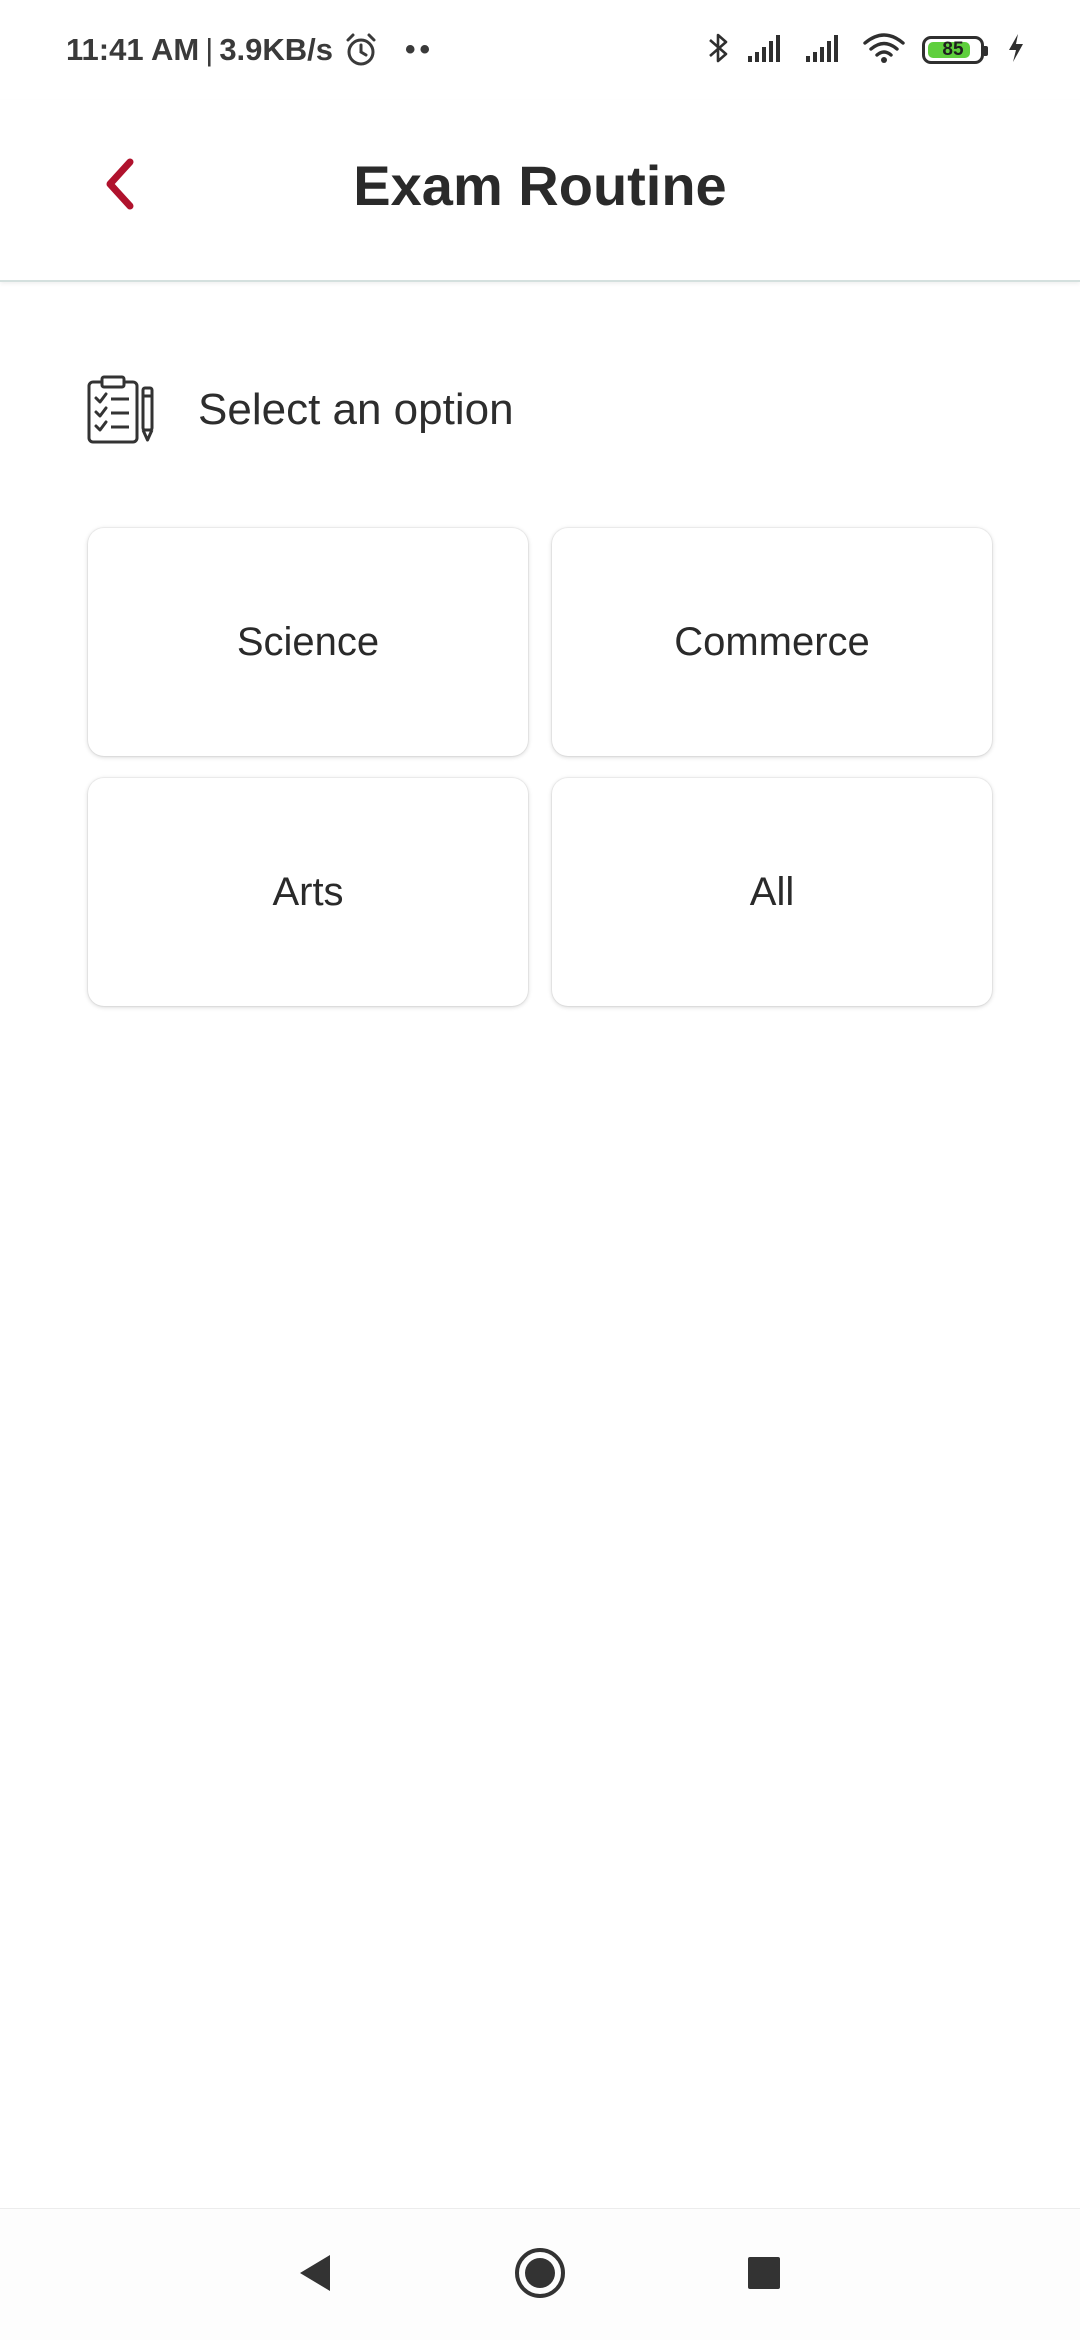 The width and height of the screenshot is (1080, 2340). I want to click on nav-recents-button, so click(764, 2275).